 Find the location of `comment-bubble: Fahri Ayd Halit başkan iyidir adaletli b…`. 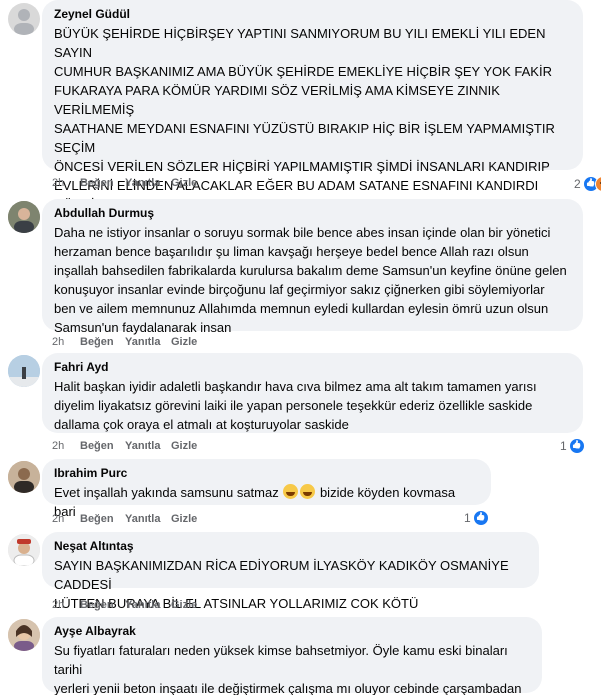

comment-bubble: Fahri Ayd Halit başkan iyidir adaletli b… is located at coordinates (312, 393).